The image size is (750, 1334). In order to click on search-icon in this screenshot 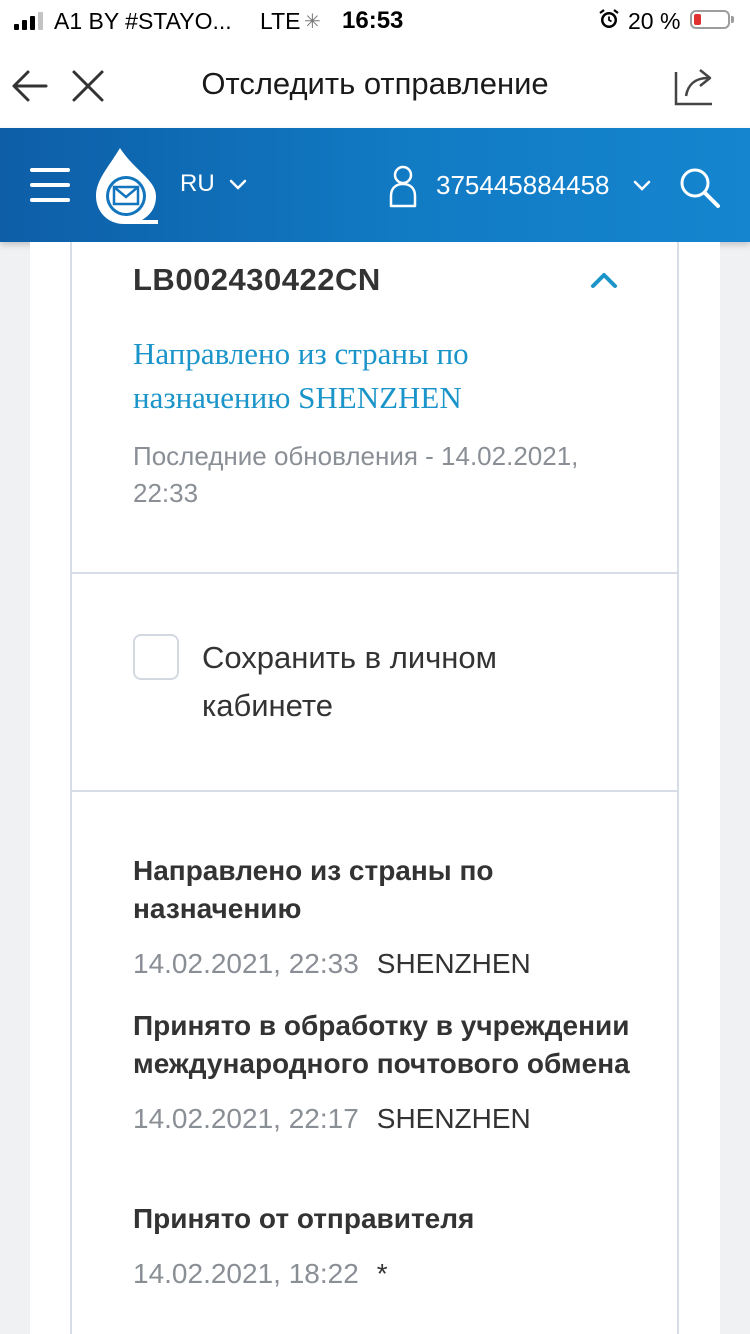, I will do `click(700, 188)`.